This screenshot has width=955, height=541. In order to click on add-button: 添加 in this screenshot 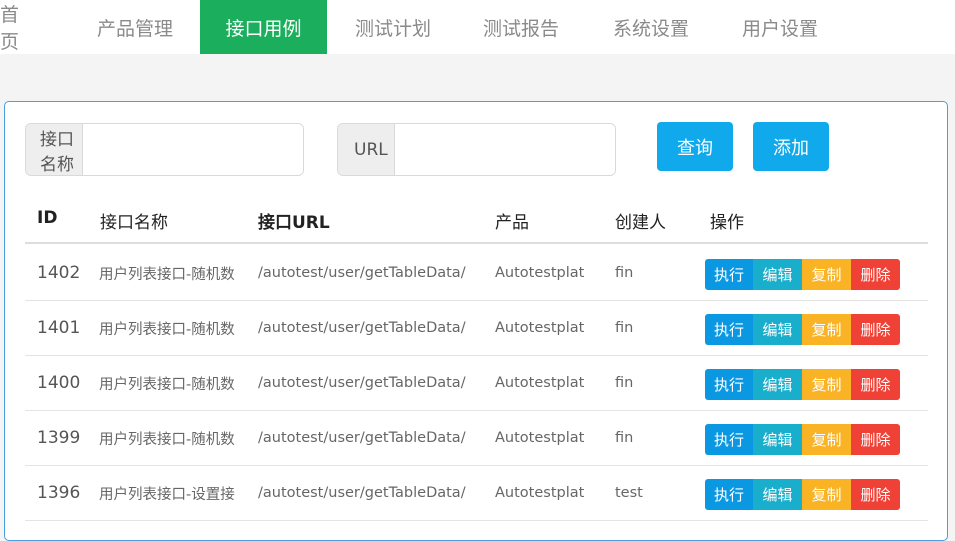, I will do `click(791, 146)`.